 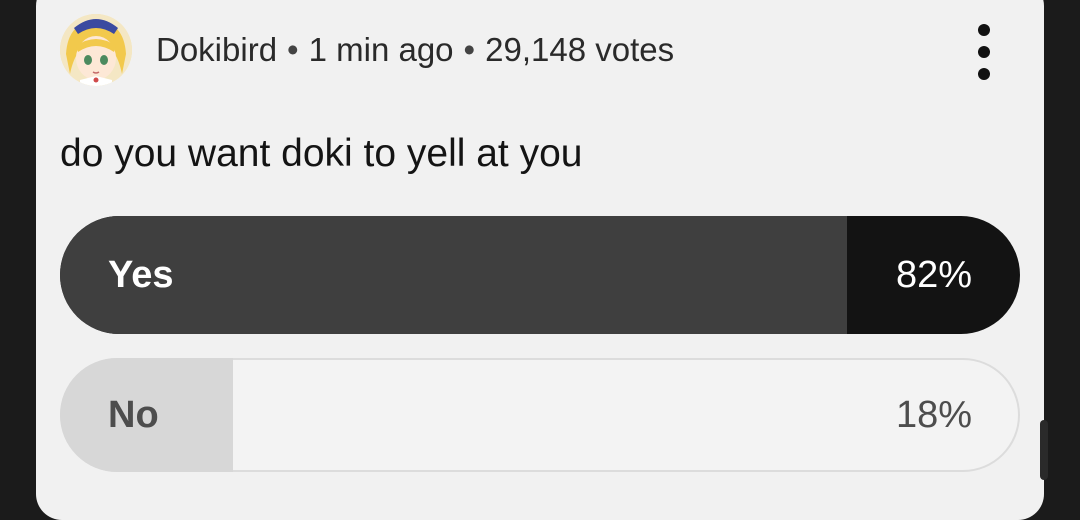 I want to click on poll-option-label: No, so click(x=133, y=414).